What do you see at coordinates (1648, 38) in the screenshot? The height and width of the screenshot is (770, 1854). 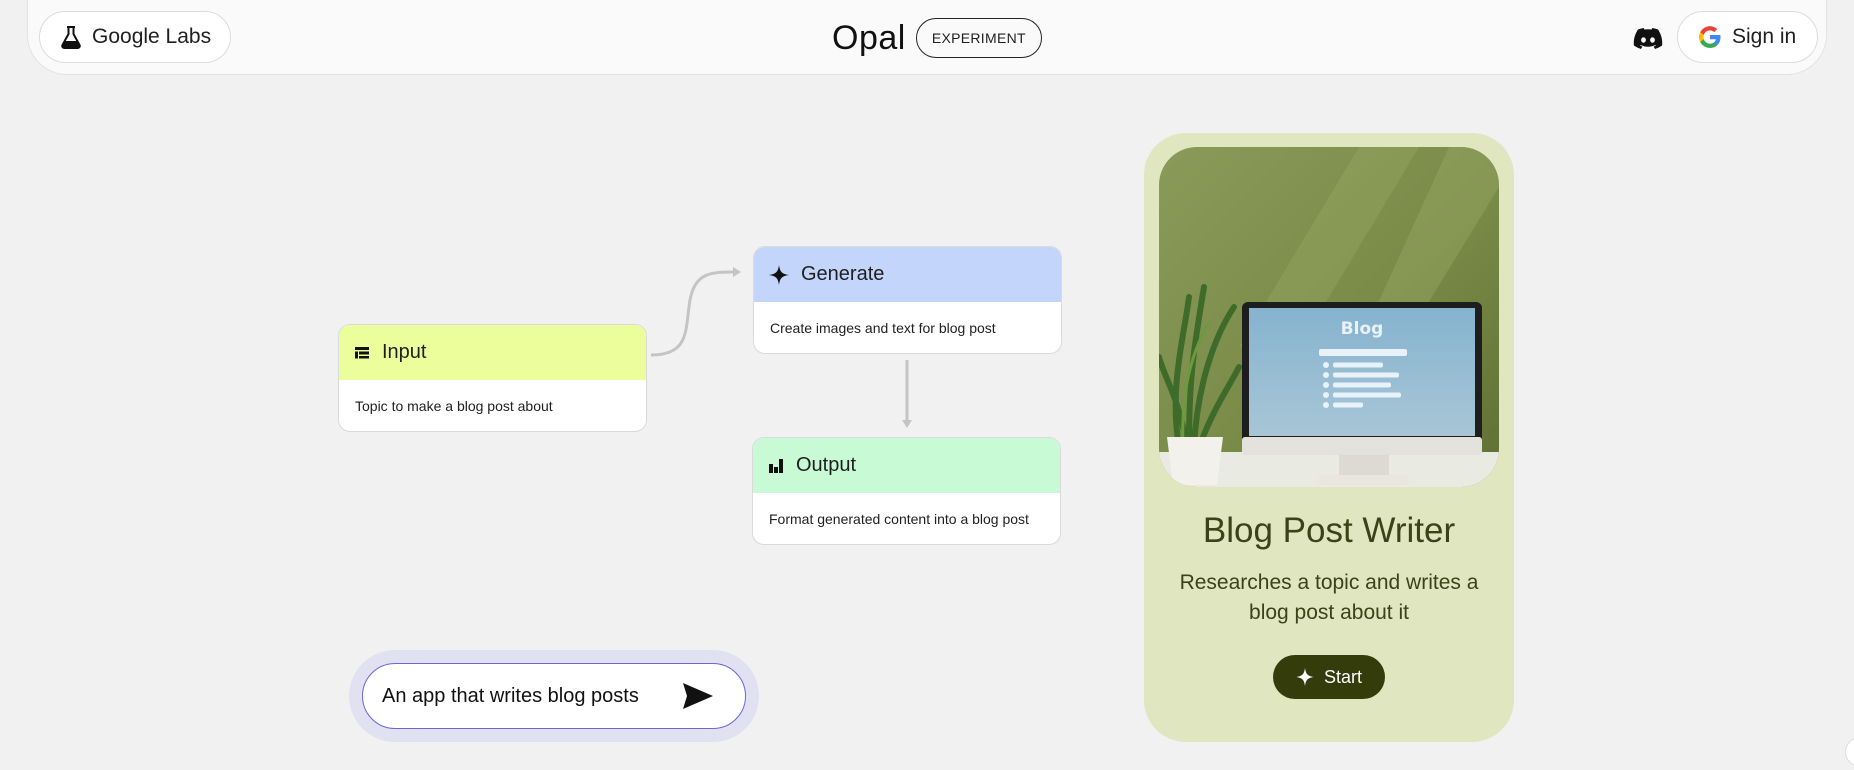 I see `discord-icon` at bounding box center [1648, 38].